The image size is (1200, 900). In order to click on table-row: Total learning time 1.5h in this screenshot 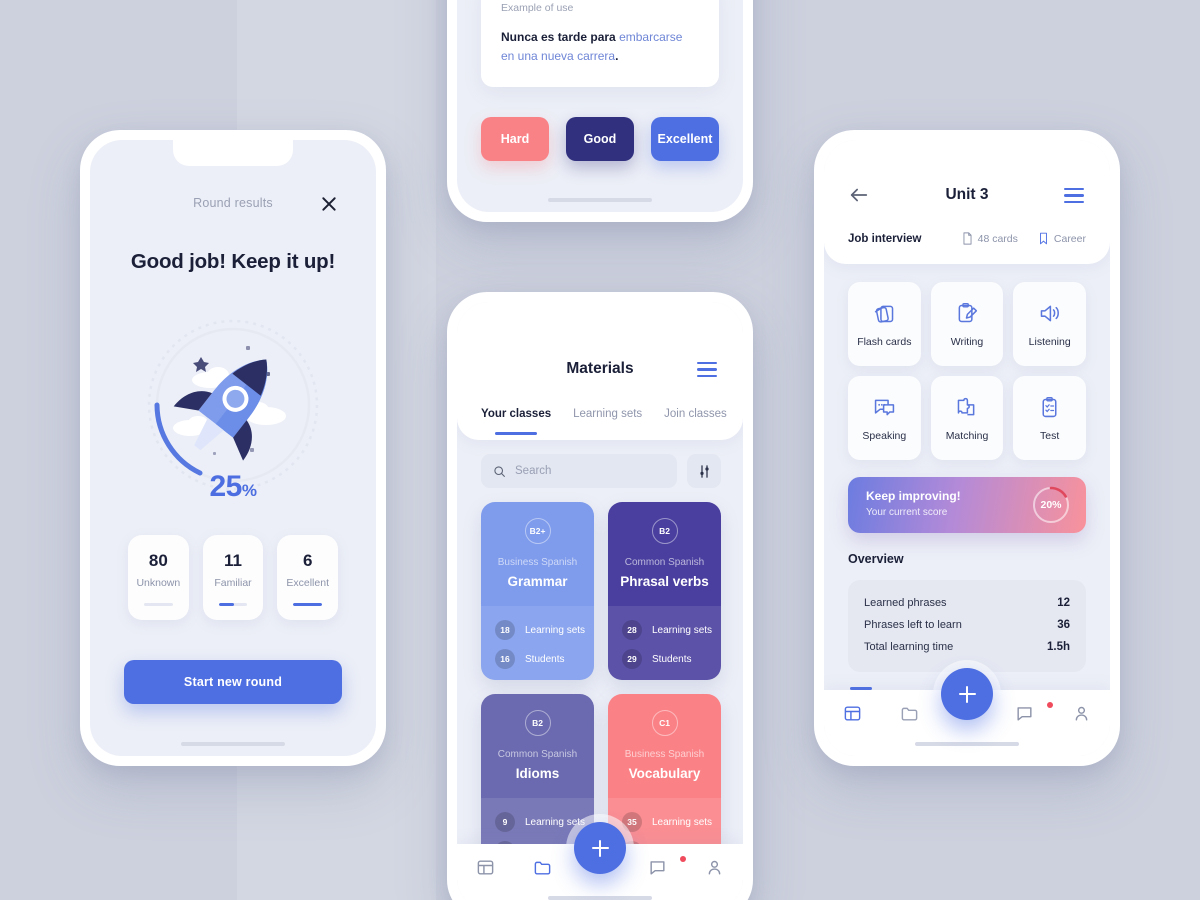, I will do `click(967, 647)`.